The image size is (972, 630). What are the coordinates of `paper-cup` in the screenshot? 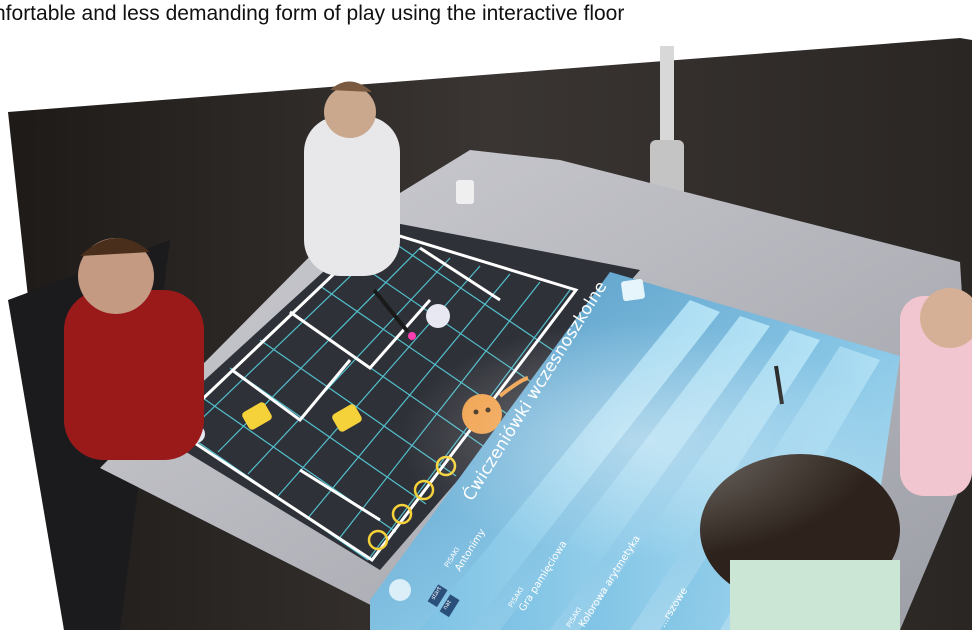 It's located at (465, 192).